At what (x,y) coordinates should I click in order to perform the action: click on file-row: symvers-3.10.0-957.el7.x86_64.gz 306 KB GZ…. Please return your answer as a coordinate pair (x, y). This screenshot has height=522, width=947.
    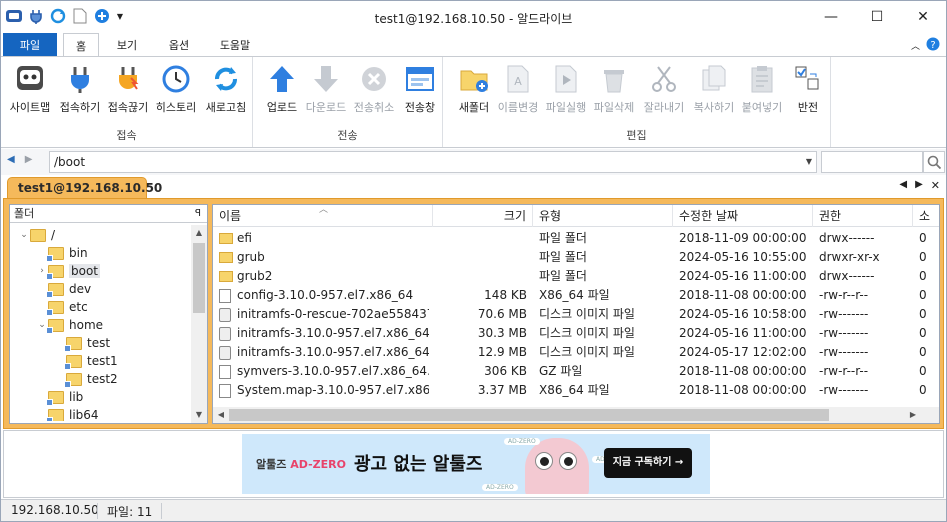
    Looking at the image, I should click on (576, 371).